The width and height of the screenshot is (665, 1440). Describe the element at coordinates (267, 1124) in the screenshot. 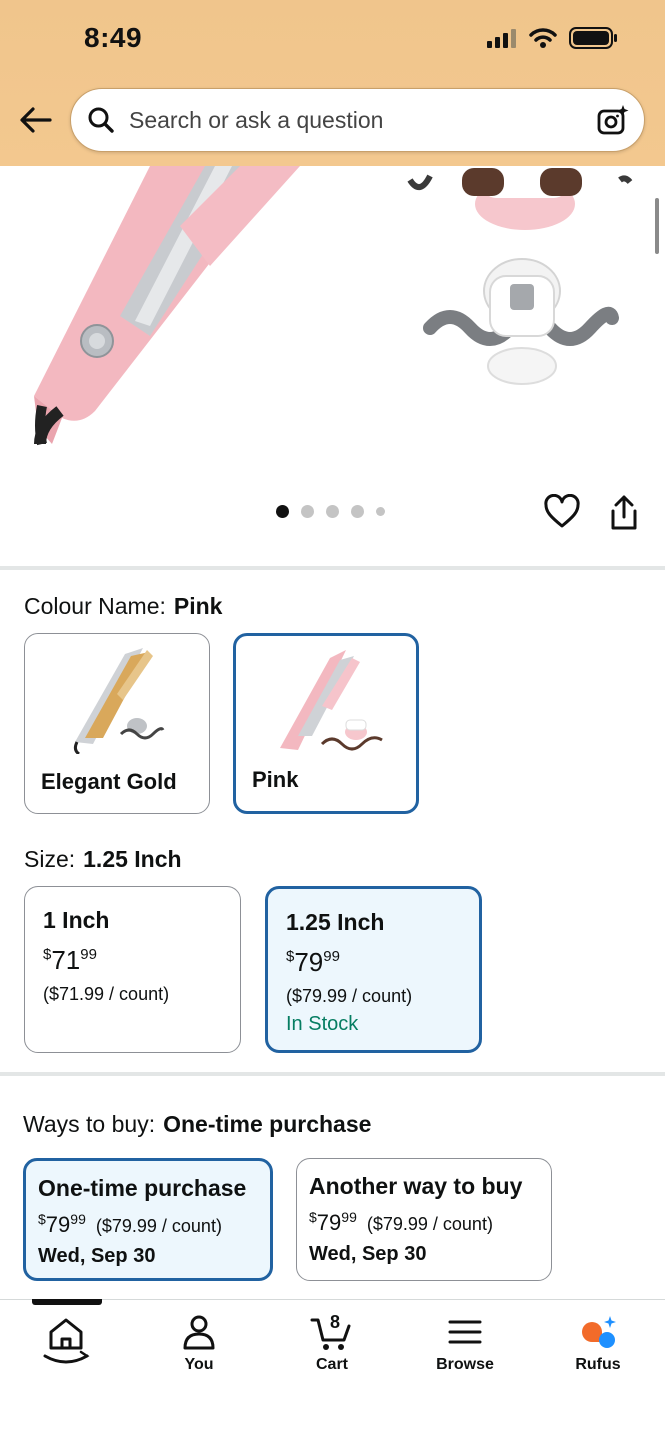

I see `ways-to-buy-selected-value: One-time purchase` at that location.